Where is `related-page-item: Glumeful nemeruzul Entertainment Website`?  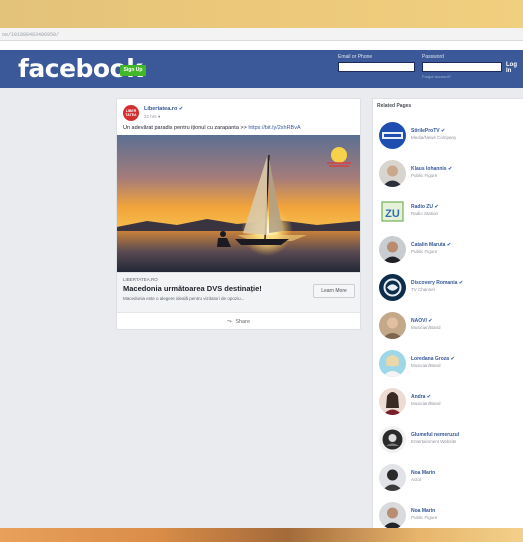
related-page-item: Glumeful nemeruzul Entertainment Website is located at coordinates (448, 441).